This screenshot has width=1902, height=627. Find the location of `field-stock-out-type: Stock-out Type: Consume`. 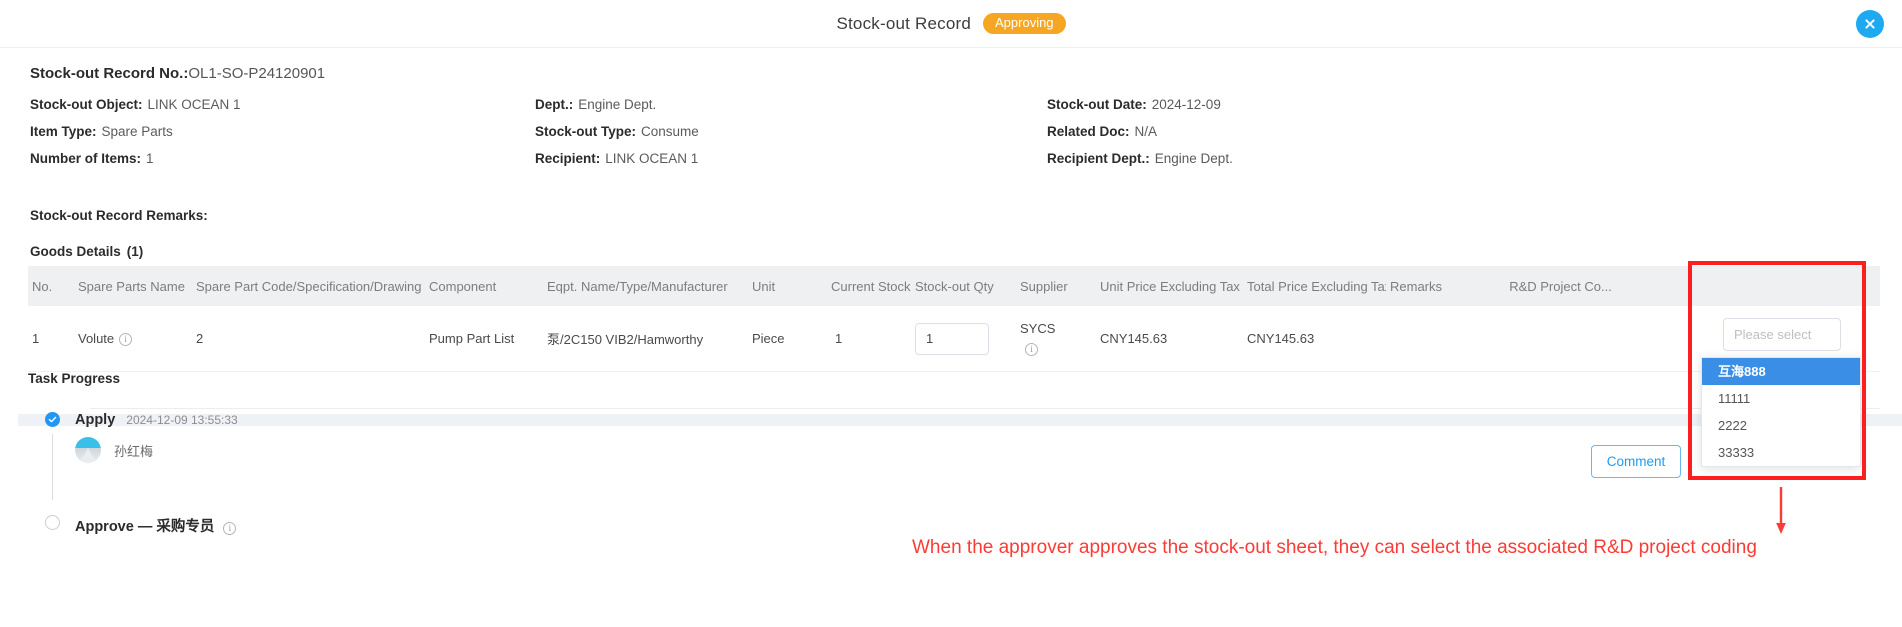

field-stock-out-type: Stock-out Type: Consume is located at coordinates (617, 132).